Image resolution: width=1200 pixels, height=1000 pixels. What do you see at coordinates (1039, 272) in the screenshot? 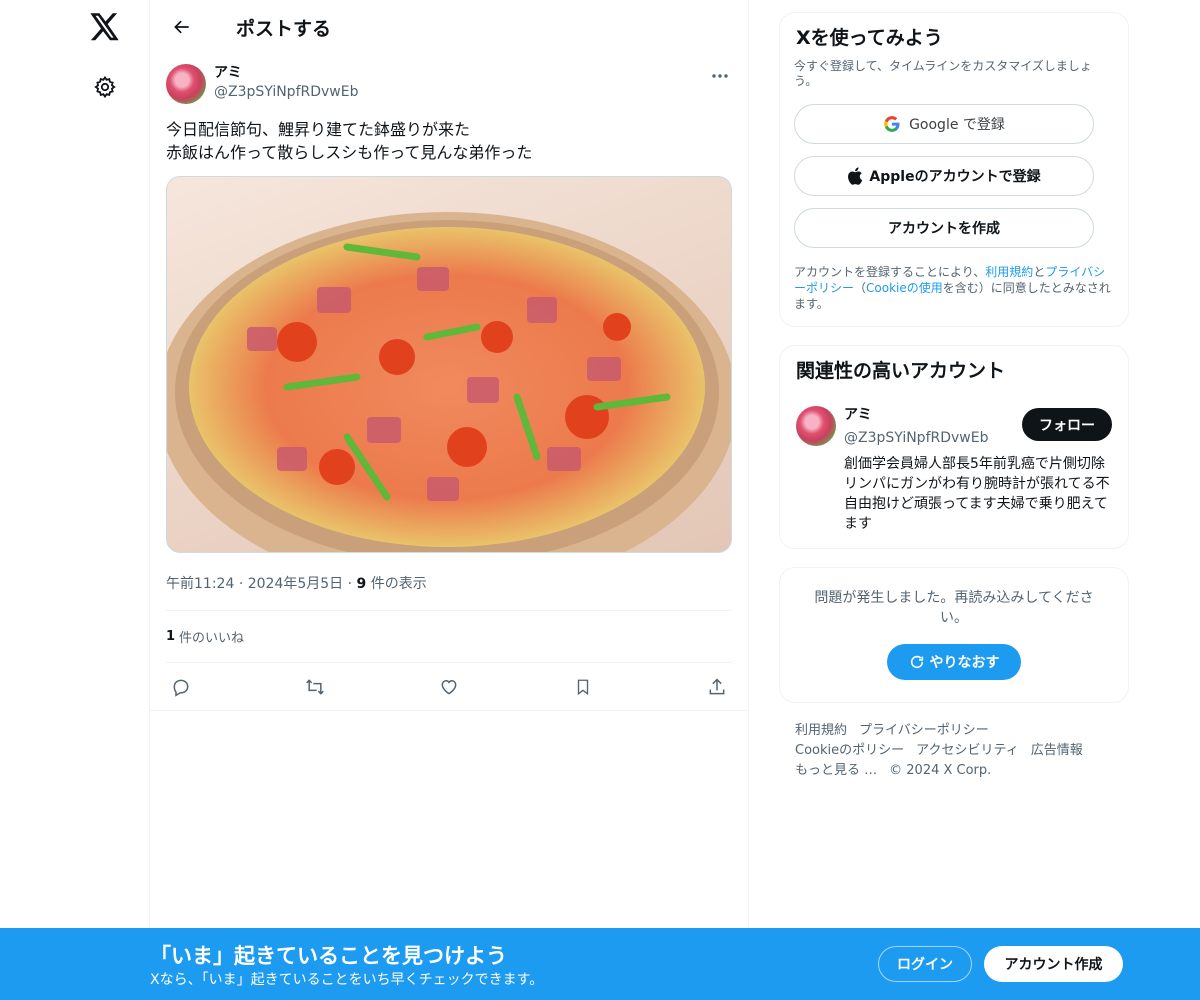
I see `legal-text-part: と` at bounding box center [1039, 272].